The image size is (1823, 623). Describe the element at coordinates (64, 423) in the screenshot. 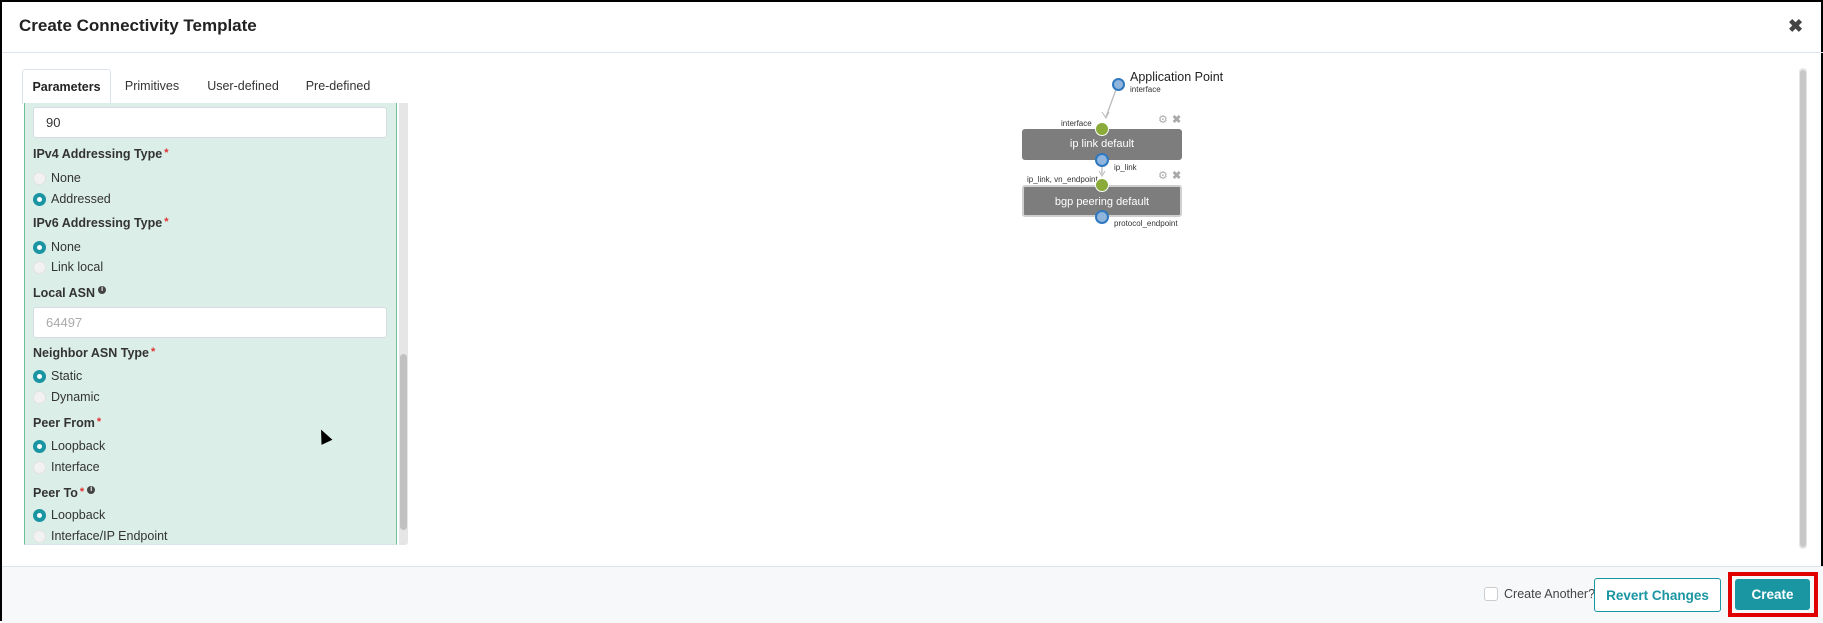

I see `label-text: Peer From` at that location.